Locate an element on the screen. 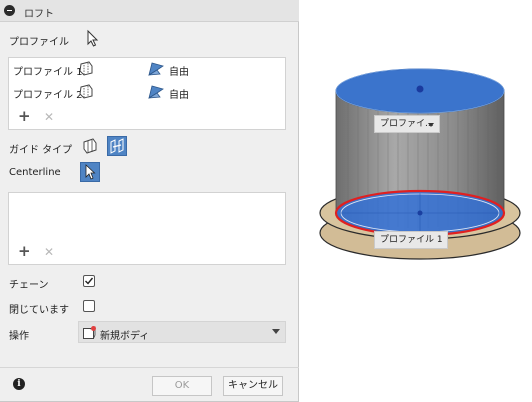 The height and width of the screenshot is (402, 532). guide-type-rails-button is located at coordinates (90, 146).